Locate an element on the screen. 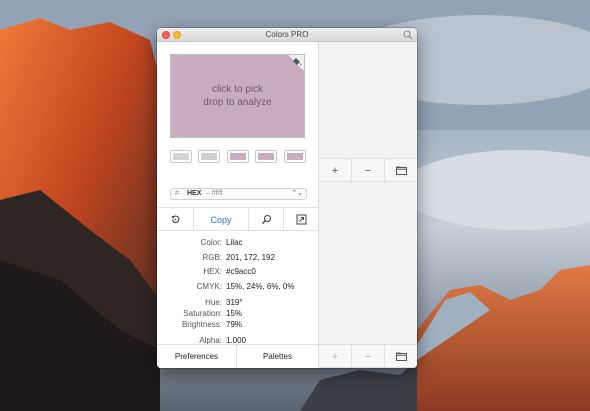 The height and width of the screenshot is (411, 590). cmyk-value: 15%, 24%, 6%, 0% is located at coordinates (260, 286).